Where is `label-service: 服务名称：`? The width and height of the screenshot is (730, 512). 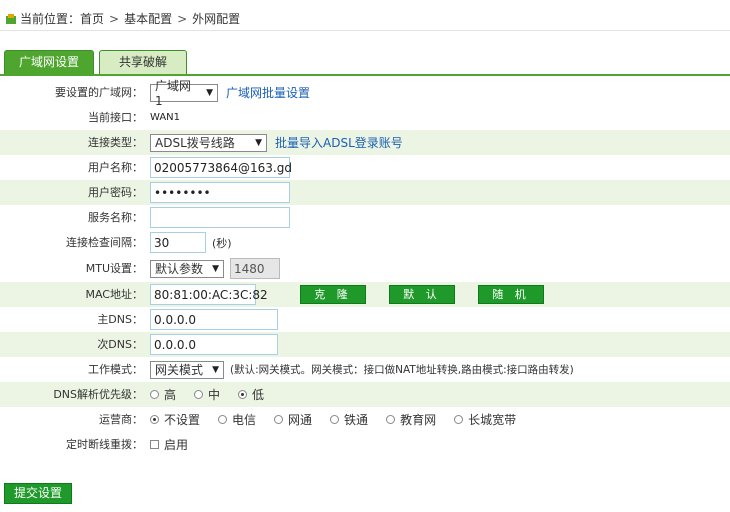 label-service: 服务名称： is located at coordinates (115, 217).